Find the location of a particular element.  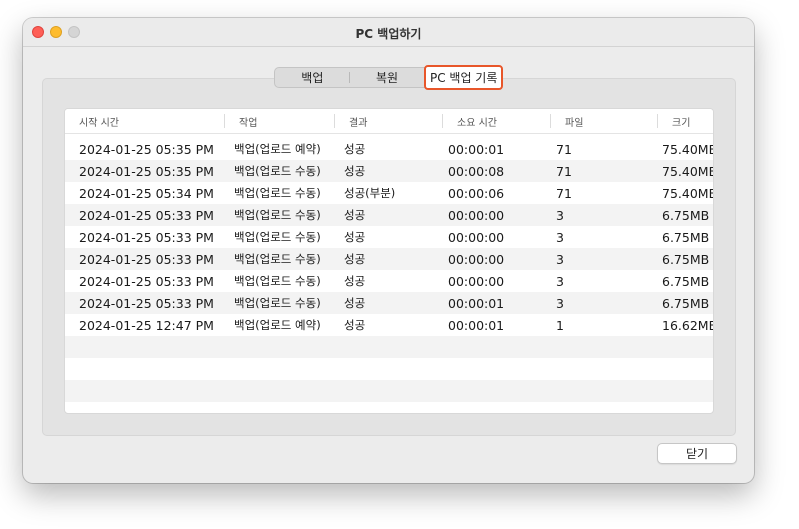

tab-backup-history: PC 백업 기록 is located at coordinates (464, 77).